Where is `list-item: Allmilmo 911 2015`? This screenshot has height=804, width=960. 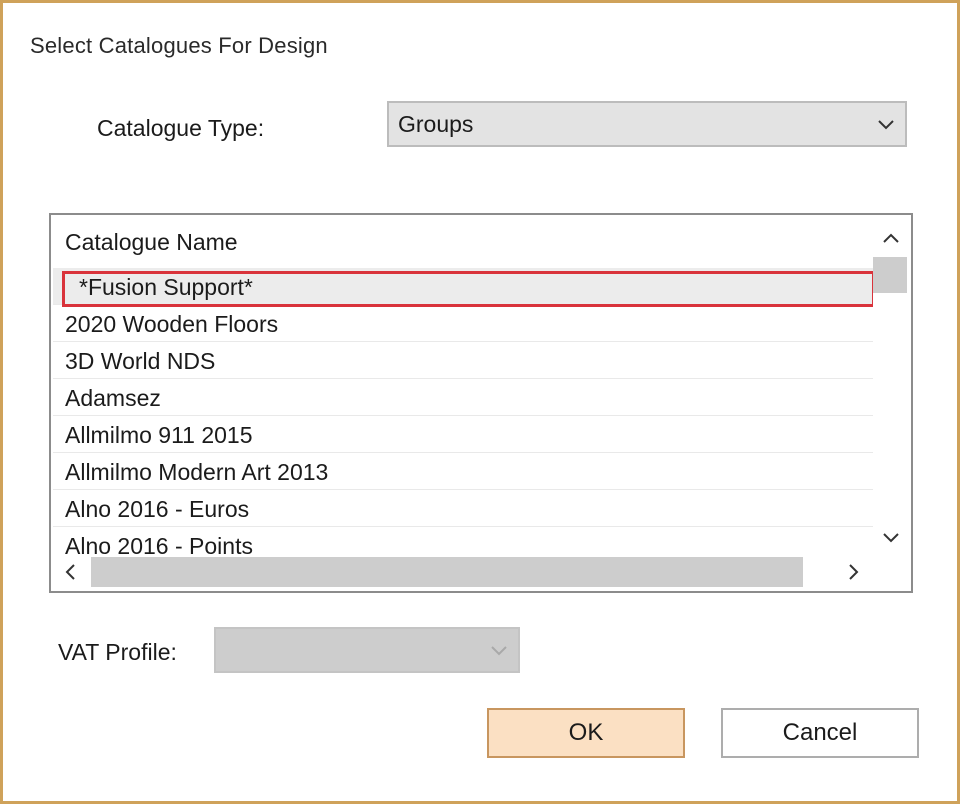
list-item: Allmilmo 911 2015 is located at coordinates (463, 434).